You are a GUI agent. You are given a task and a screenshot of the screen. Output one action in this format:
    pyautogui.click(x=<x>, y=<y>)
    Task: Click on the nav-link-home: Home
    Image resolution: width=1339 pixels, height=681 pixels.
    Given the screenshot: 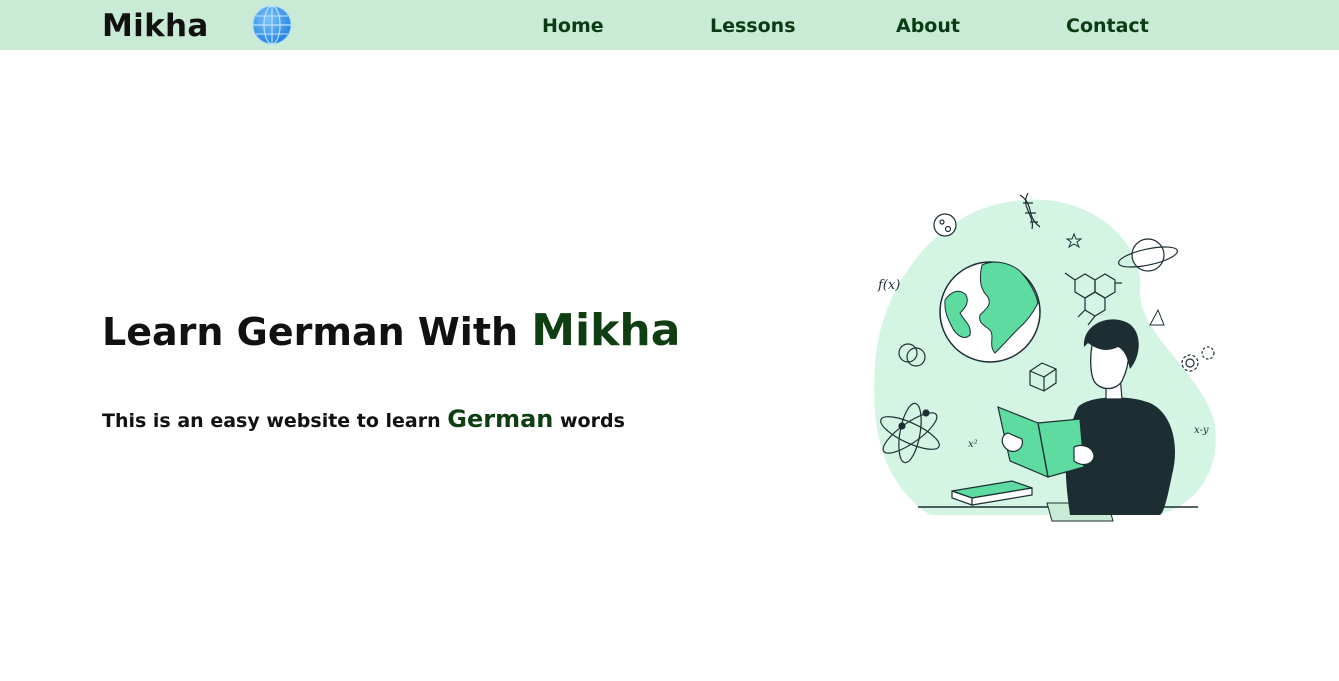 What is the action you would take?
    pyautogui.click(x=573, y=26)
    